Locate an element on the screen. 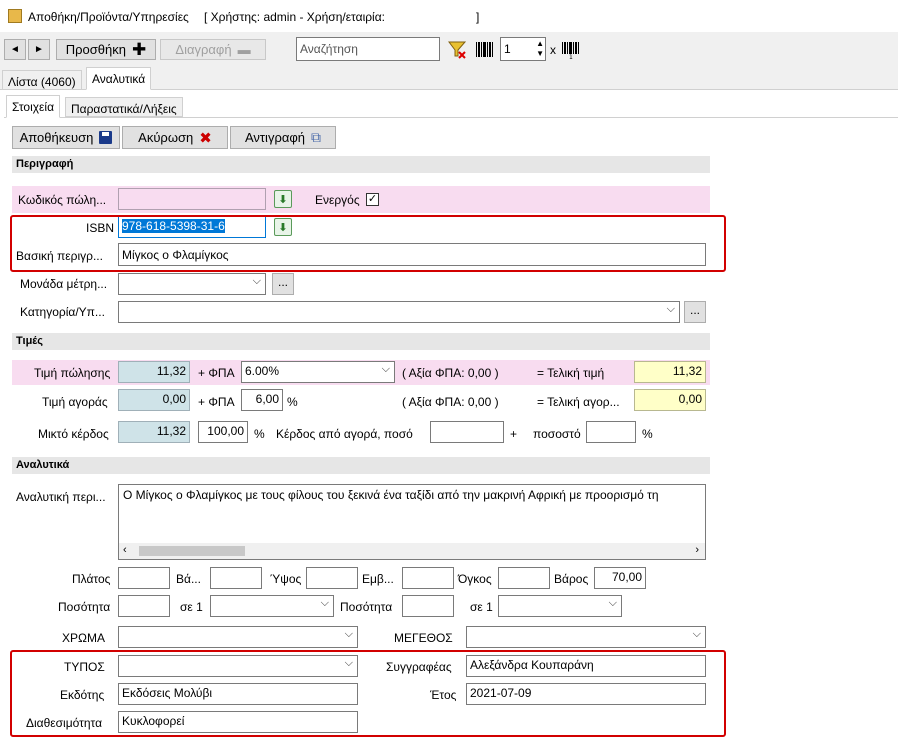  minus-icon: ▬ is located at coordinates (244, 49).